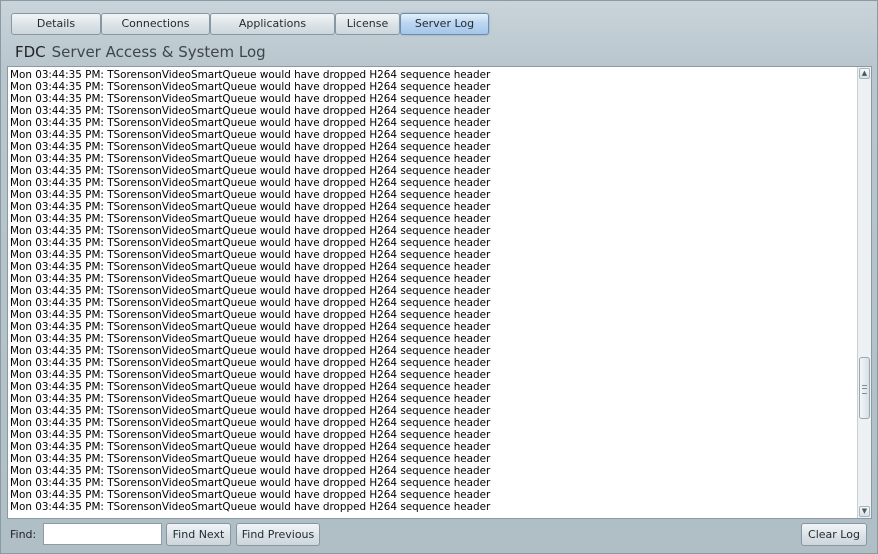 The width and height of the screenshot is (878, 554). Describe the element at coordinates (102, 534) in the screenshot. I see `find-input` at that location.